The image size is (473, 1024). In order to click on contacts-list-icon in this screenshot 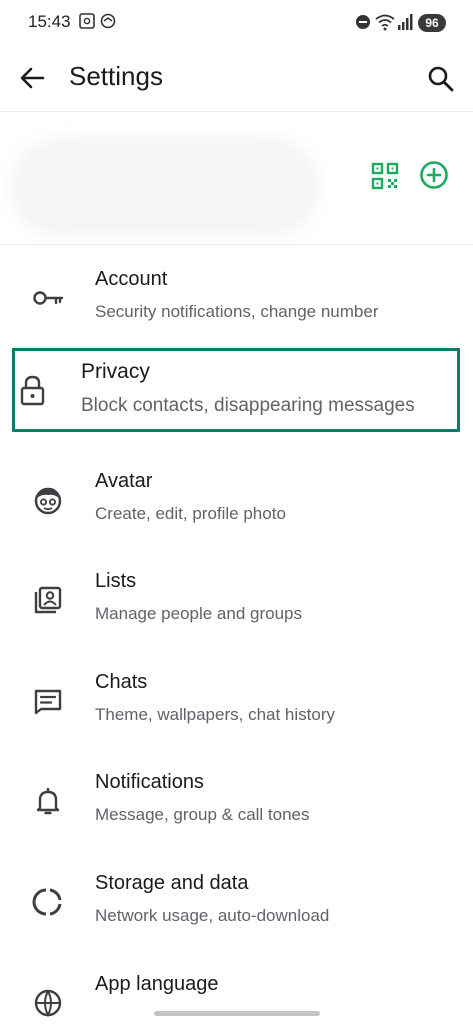, I will do `click(48, 600)`.